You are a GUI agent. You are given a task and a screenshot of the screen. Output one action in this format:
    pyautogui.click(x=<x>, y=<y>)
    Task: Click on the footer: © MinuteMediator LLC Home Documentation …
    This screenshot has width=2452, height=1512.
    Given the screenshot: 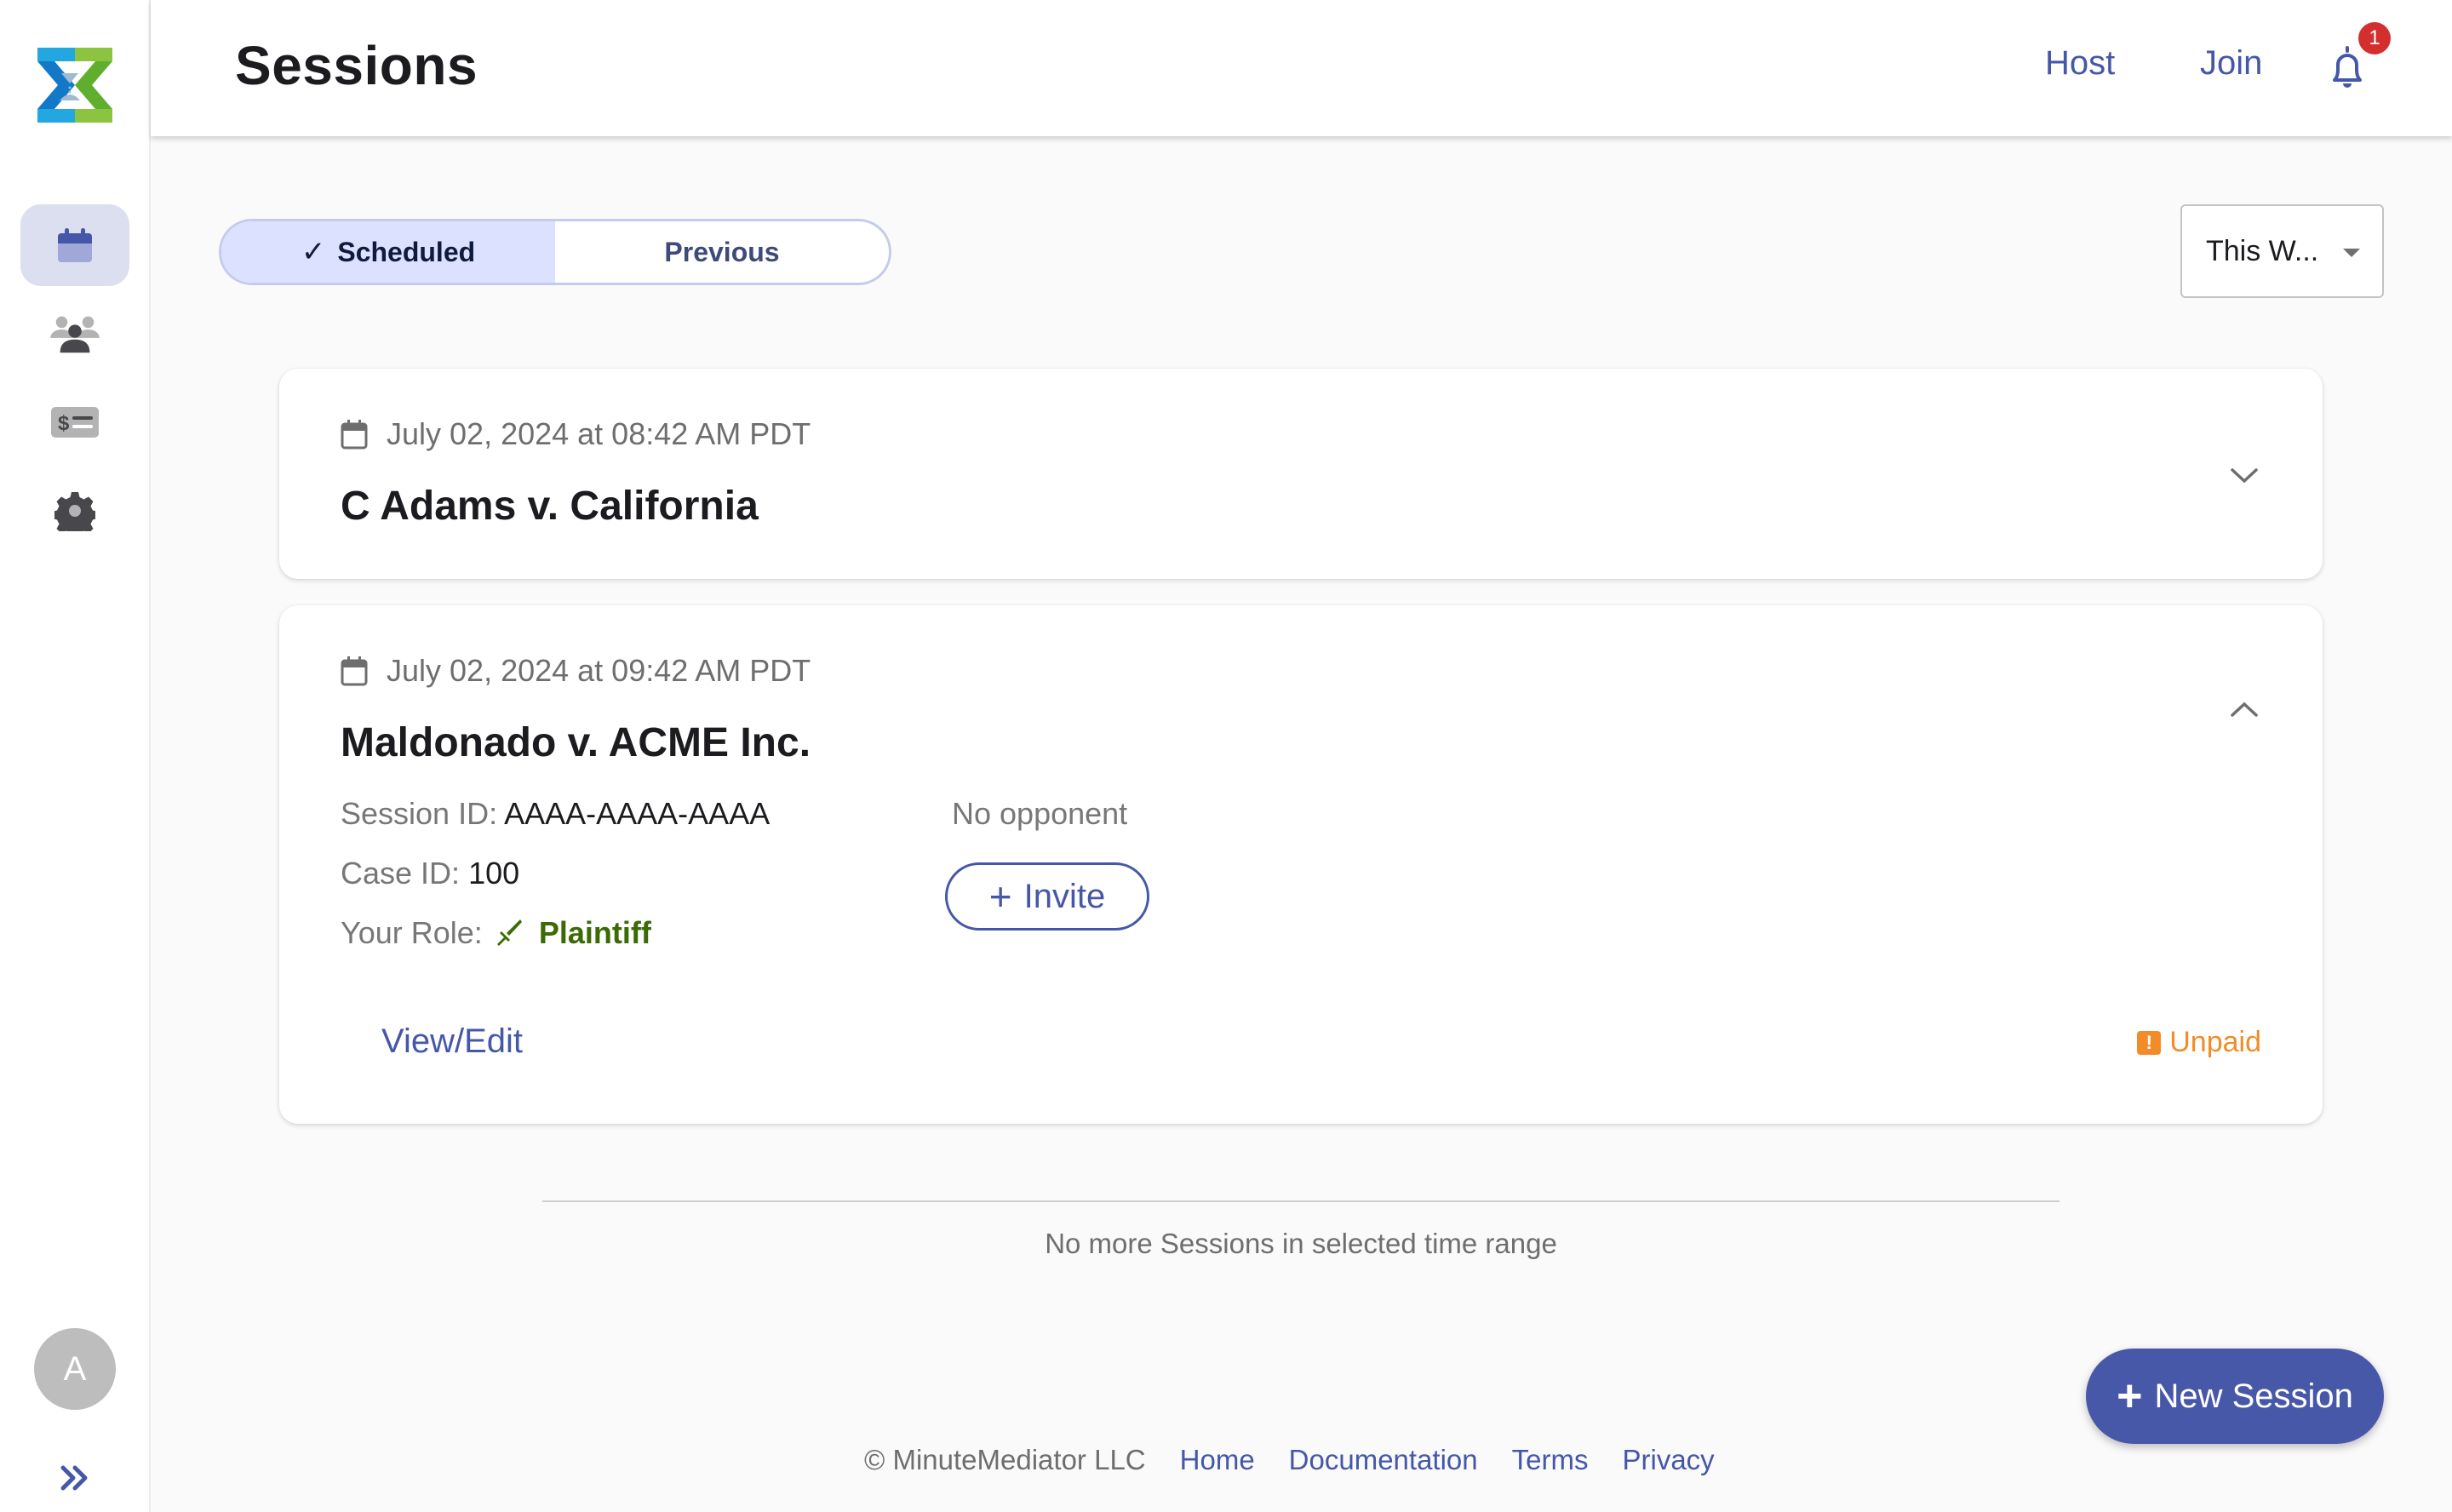 What is the action you would take?
    pyautogui.click(x=1289, y=1460)
    